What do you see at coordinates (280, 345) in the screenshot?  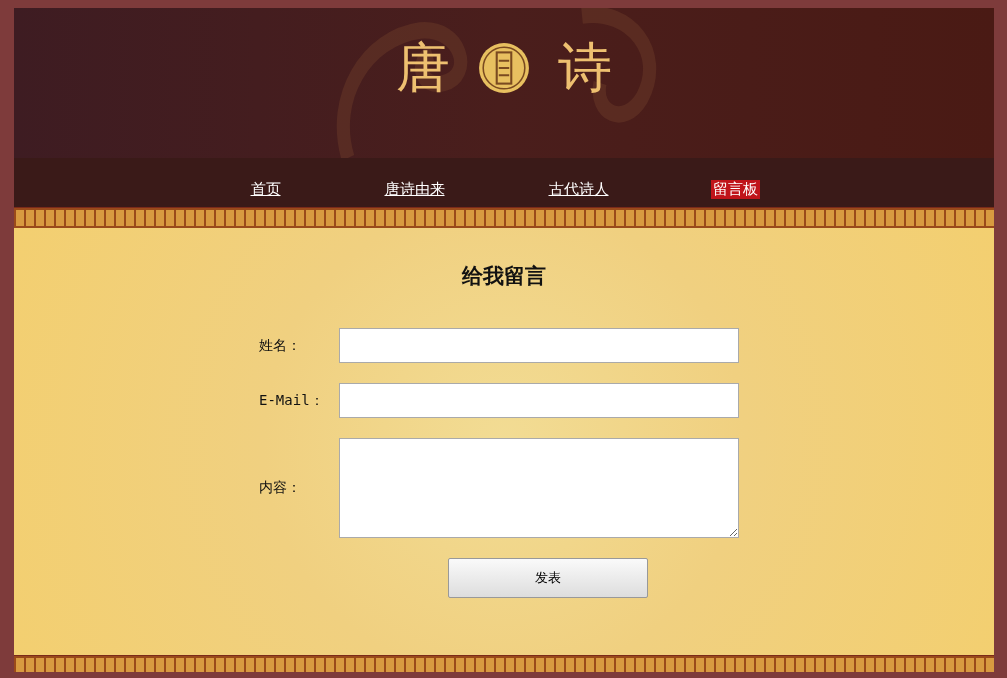 I see `field-label: 姓名：` at bounding box center [280, 345].